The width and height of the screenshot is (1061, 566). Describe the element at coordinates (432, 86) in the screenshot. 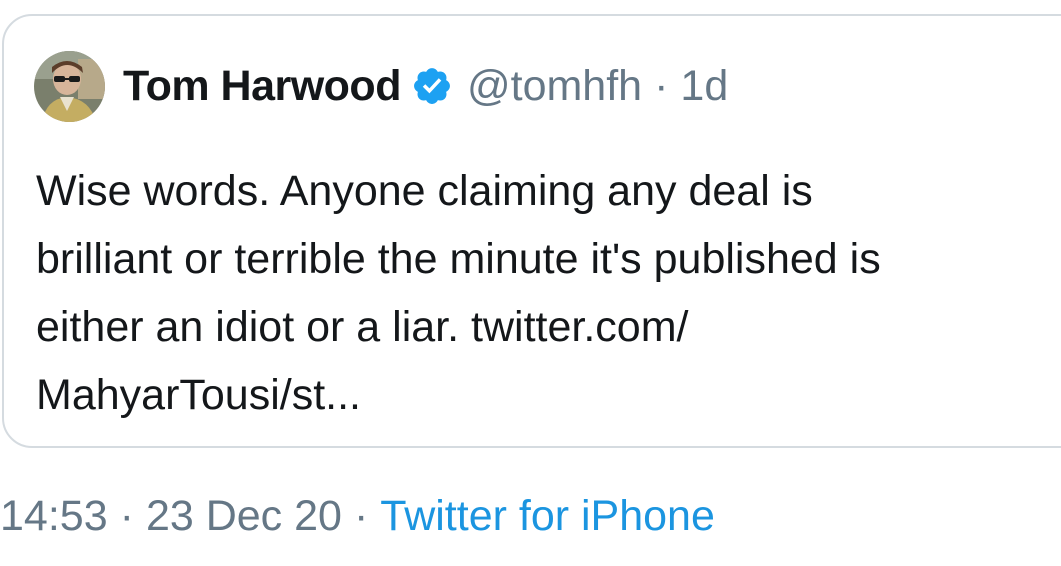

I see `verified-badge-icon` at that location.